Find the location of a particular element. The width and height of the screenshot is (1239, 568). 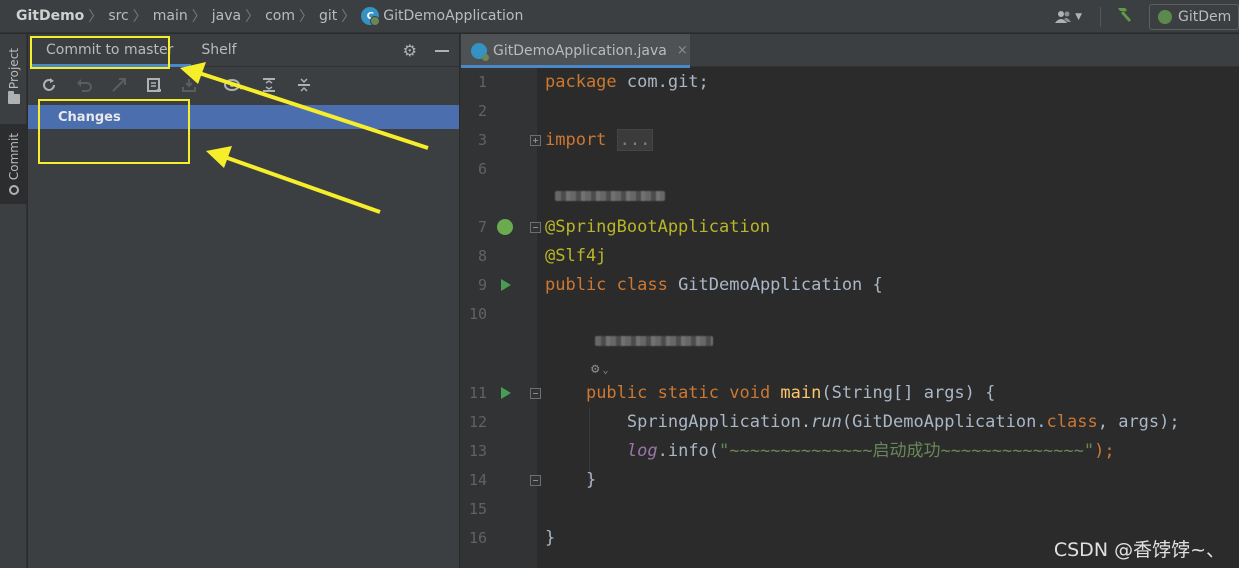

gutter-line: 14 is located at coordinates (501, 480).